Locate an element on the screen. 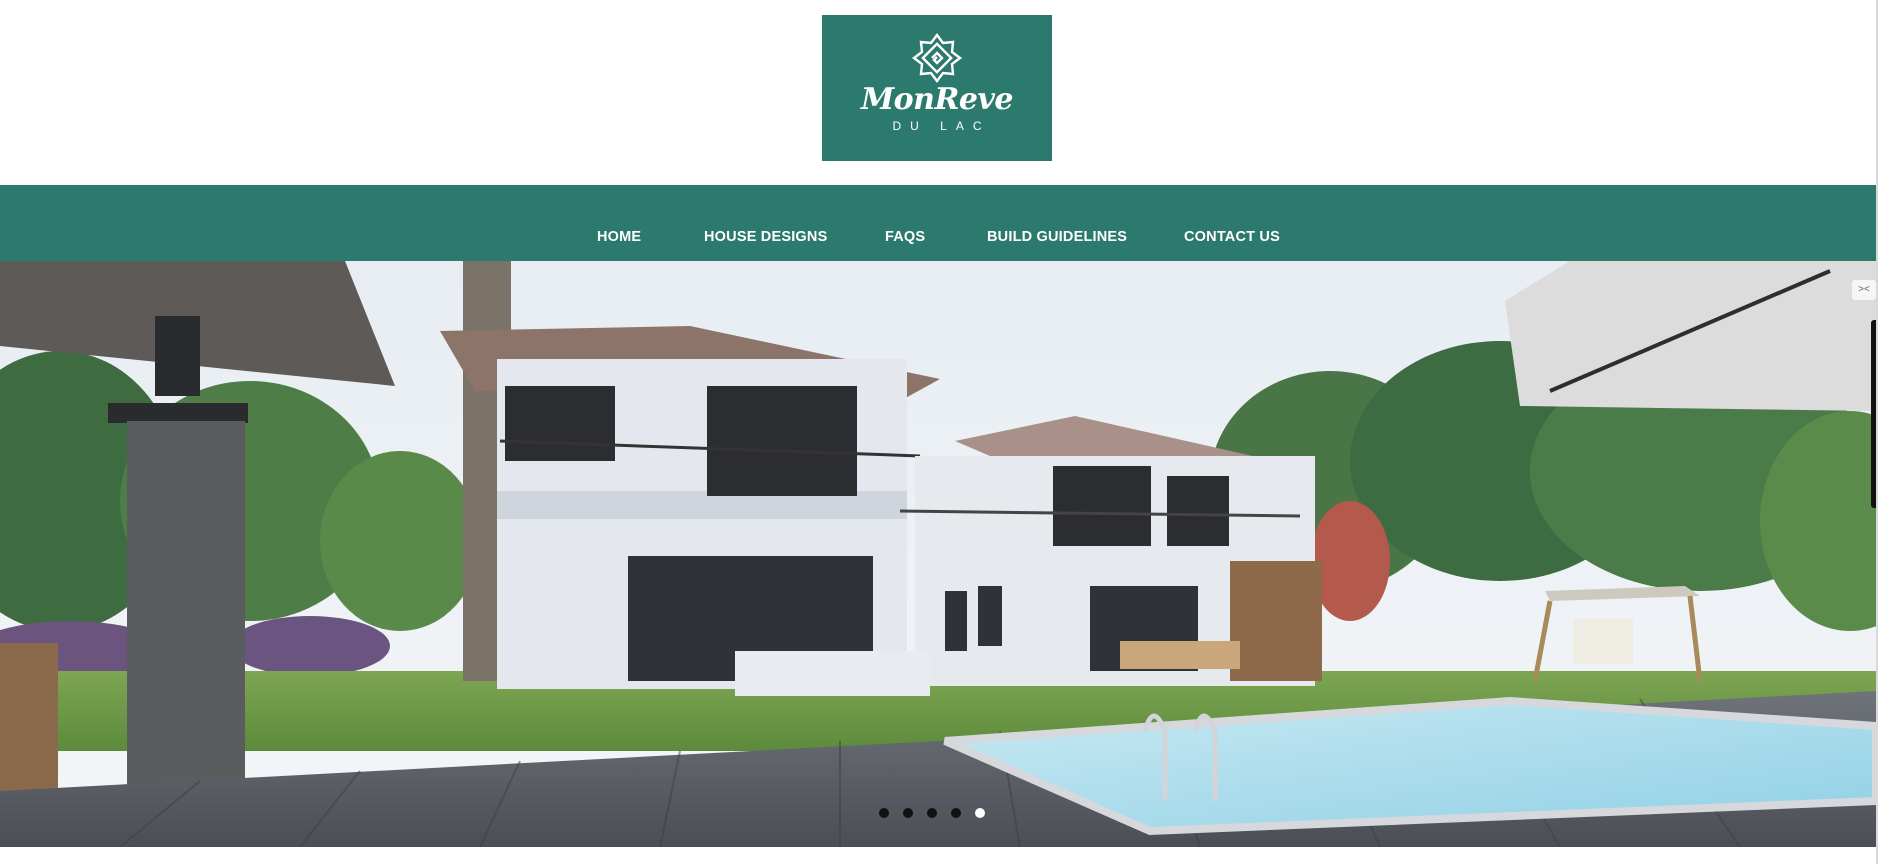 The image size is (1878, 864). nav-item-house-designs: HOUSE DESIGNS is located at coordinates (765, 237).